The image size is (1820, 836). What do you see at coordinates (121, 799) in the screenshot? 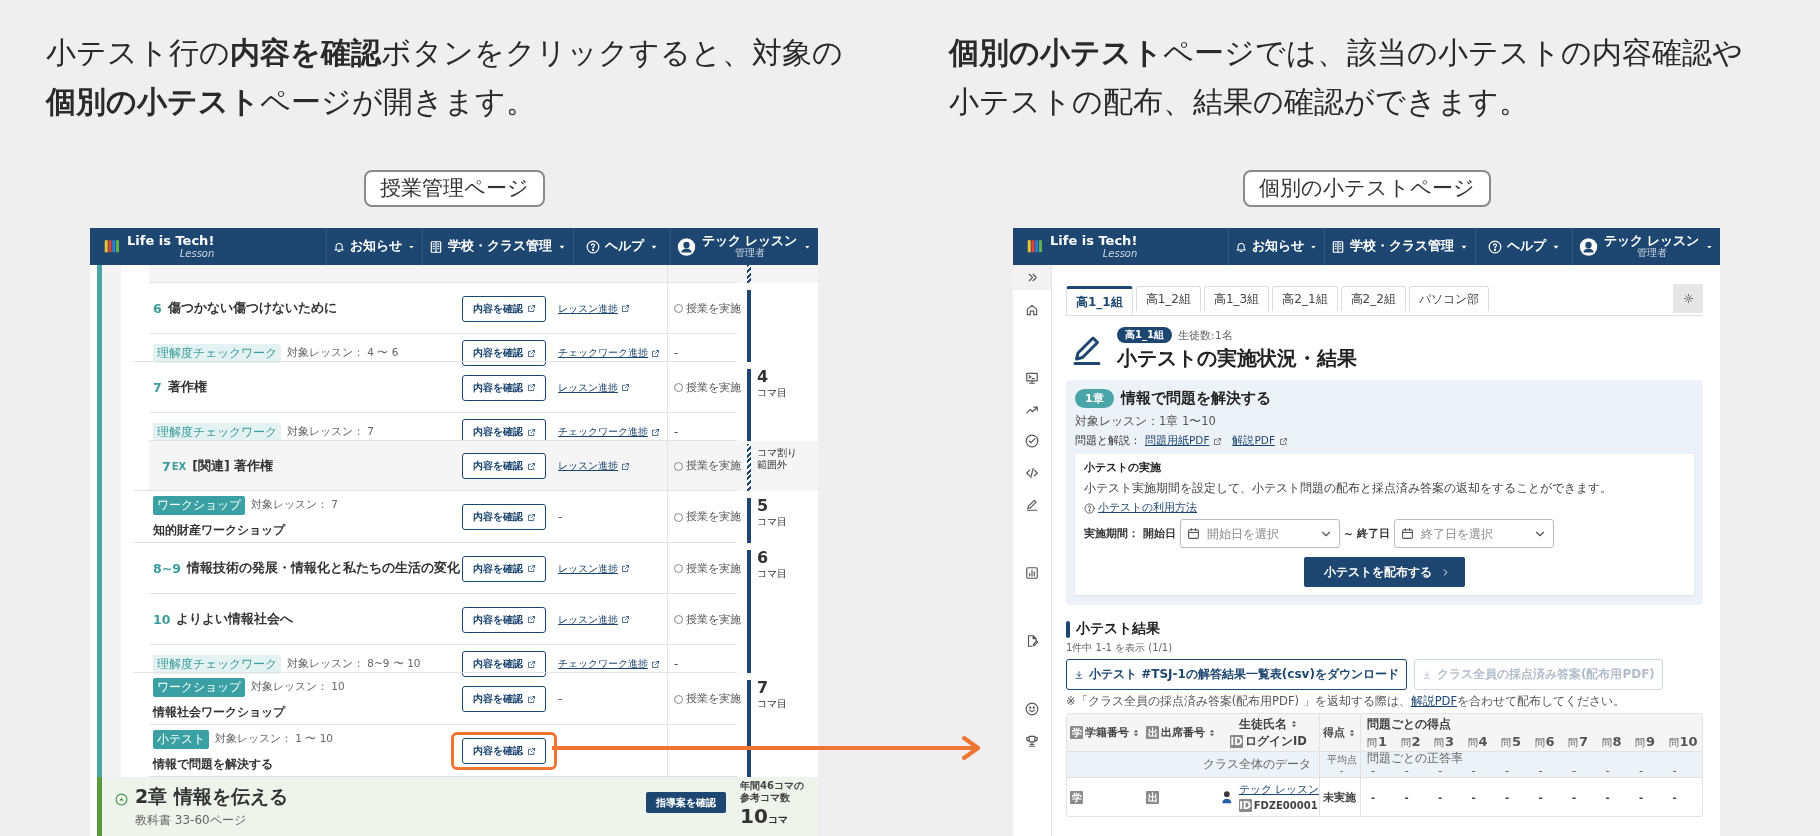
I see `collapse-icon` at bounding box center [121, 799].